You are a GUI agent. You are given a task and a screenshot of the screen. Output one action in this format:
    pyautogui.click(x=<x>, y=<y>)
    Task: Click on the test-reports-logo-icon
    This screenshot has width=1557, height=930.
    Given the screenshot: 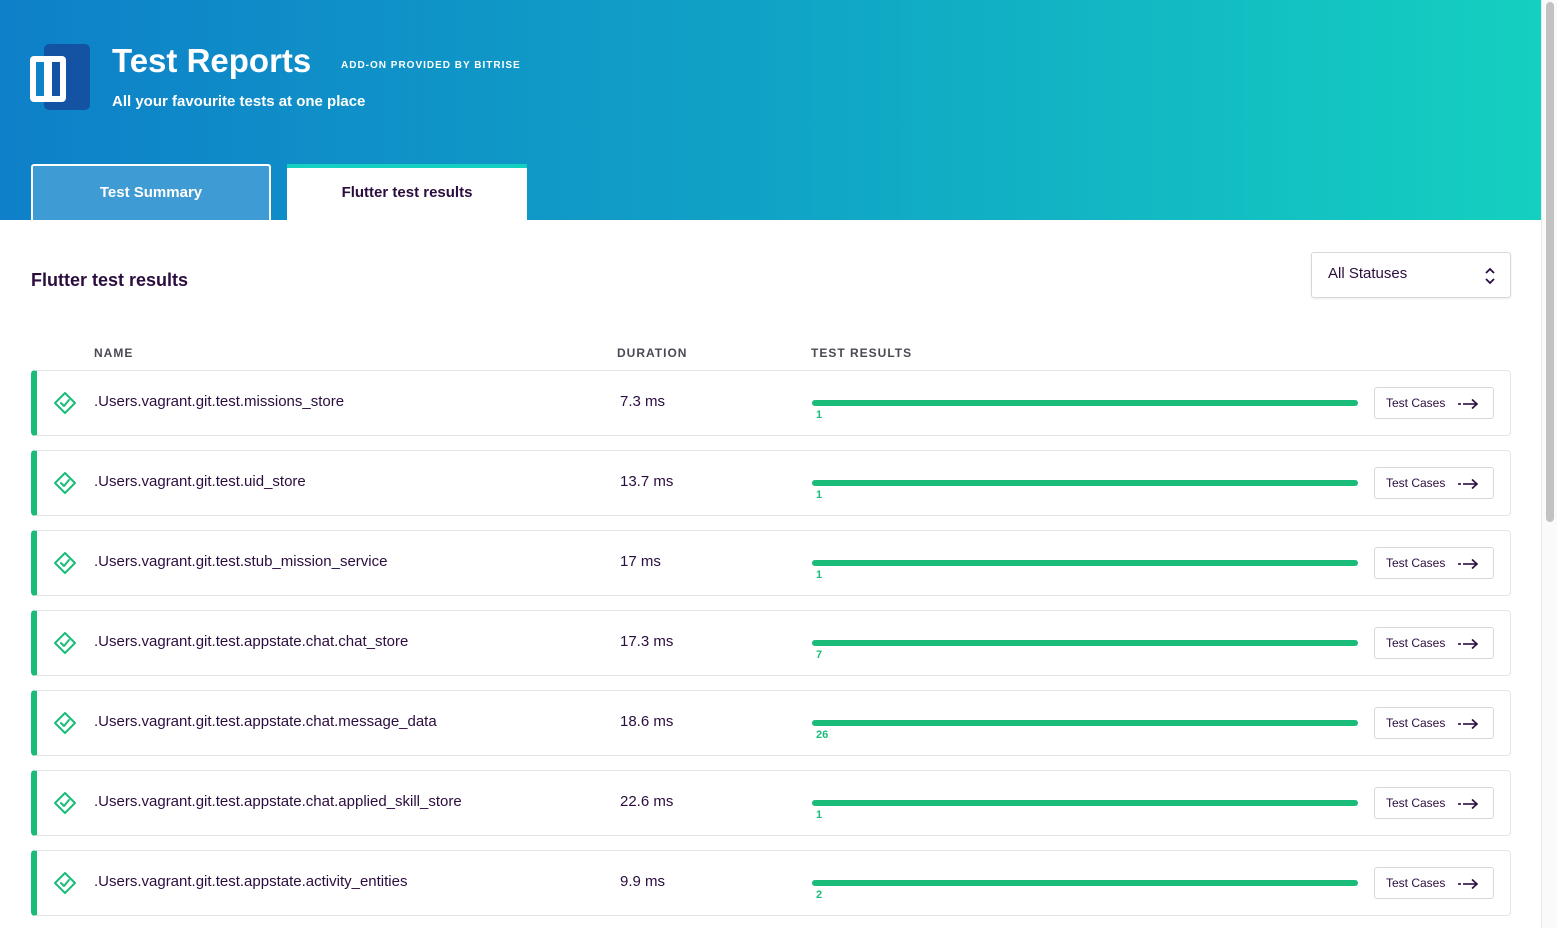 What is the action you would take?
    pyautogui.click(x=60, y=77)
    